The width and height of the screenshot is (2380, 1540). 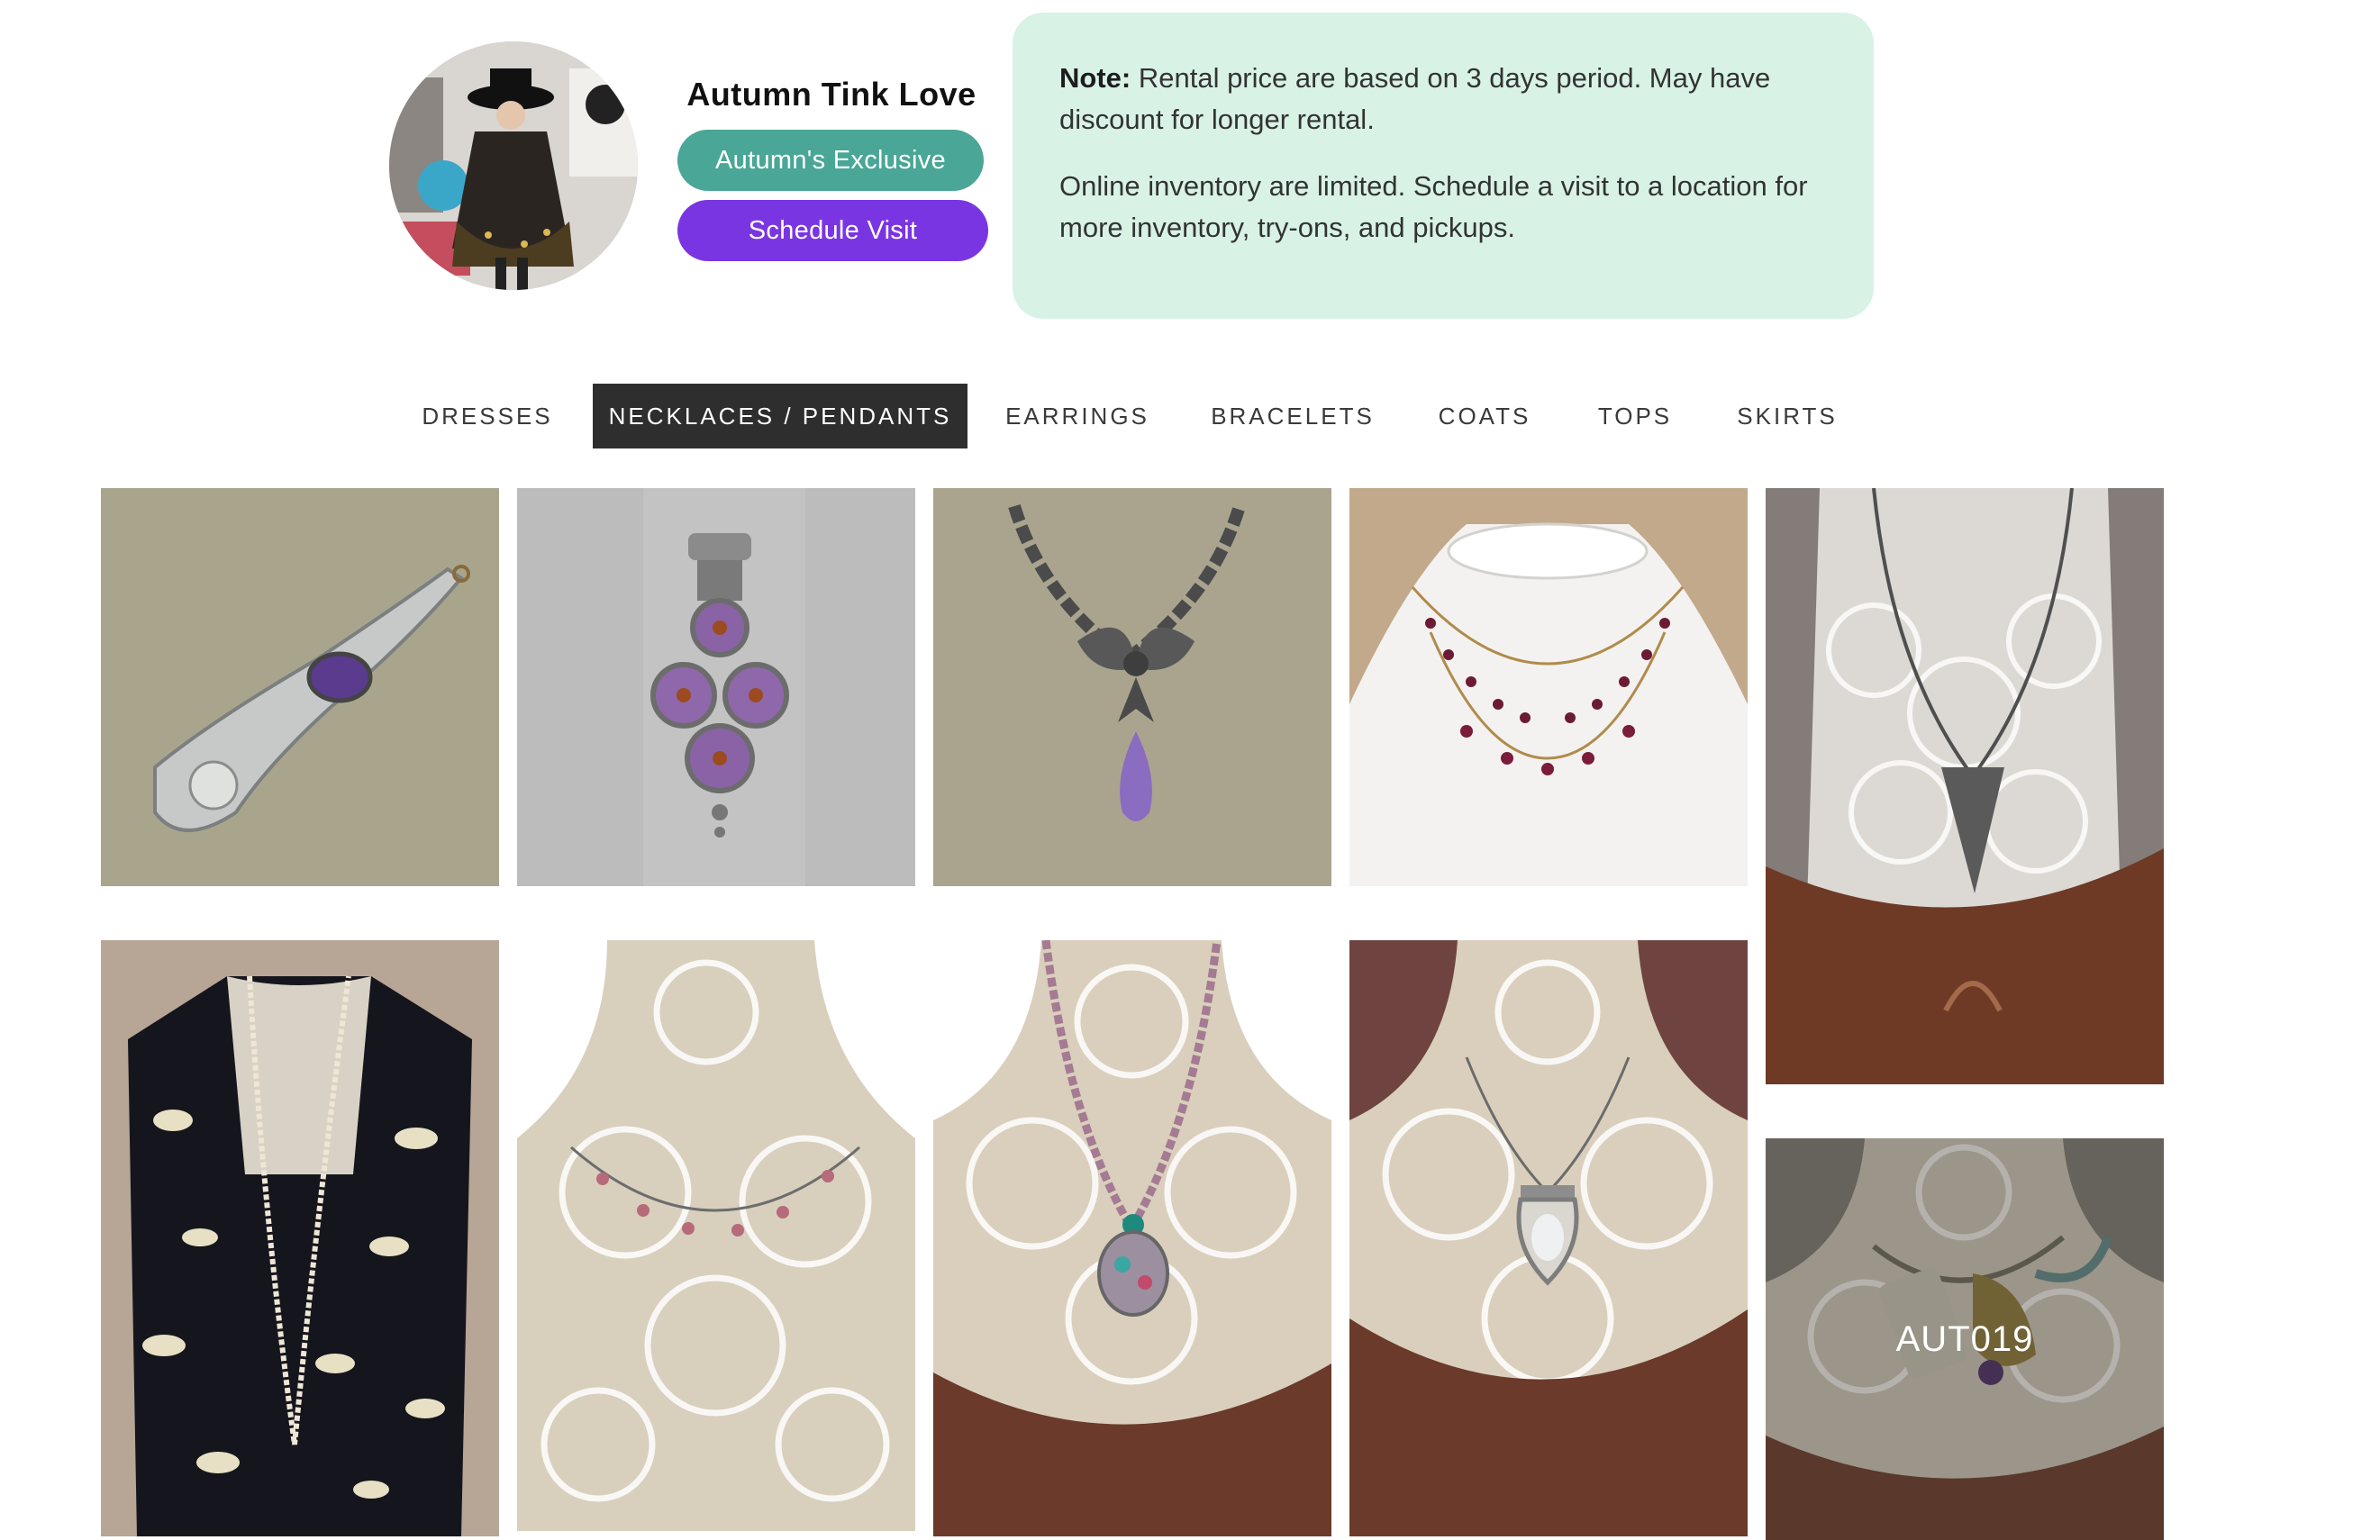 I want to click on tab-earrings: EARRINGS, so click(x=1077, y=416).